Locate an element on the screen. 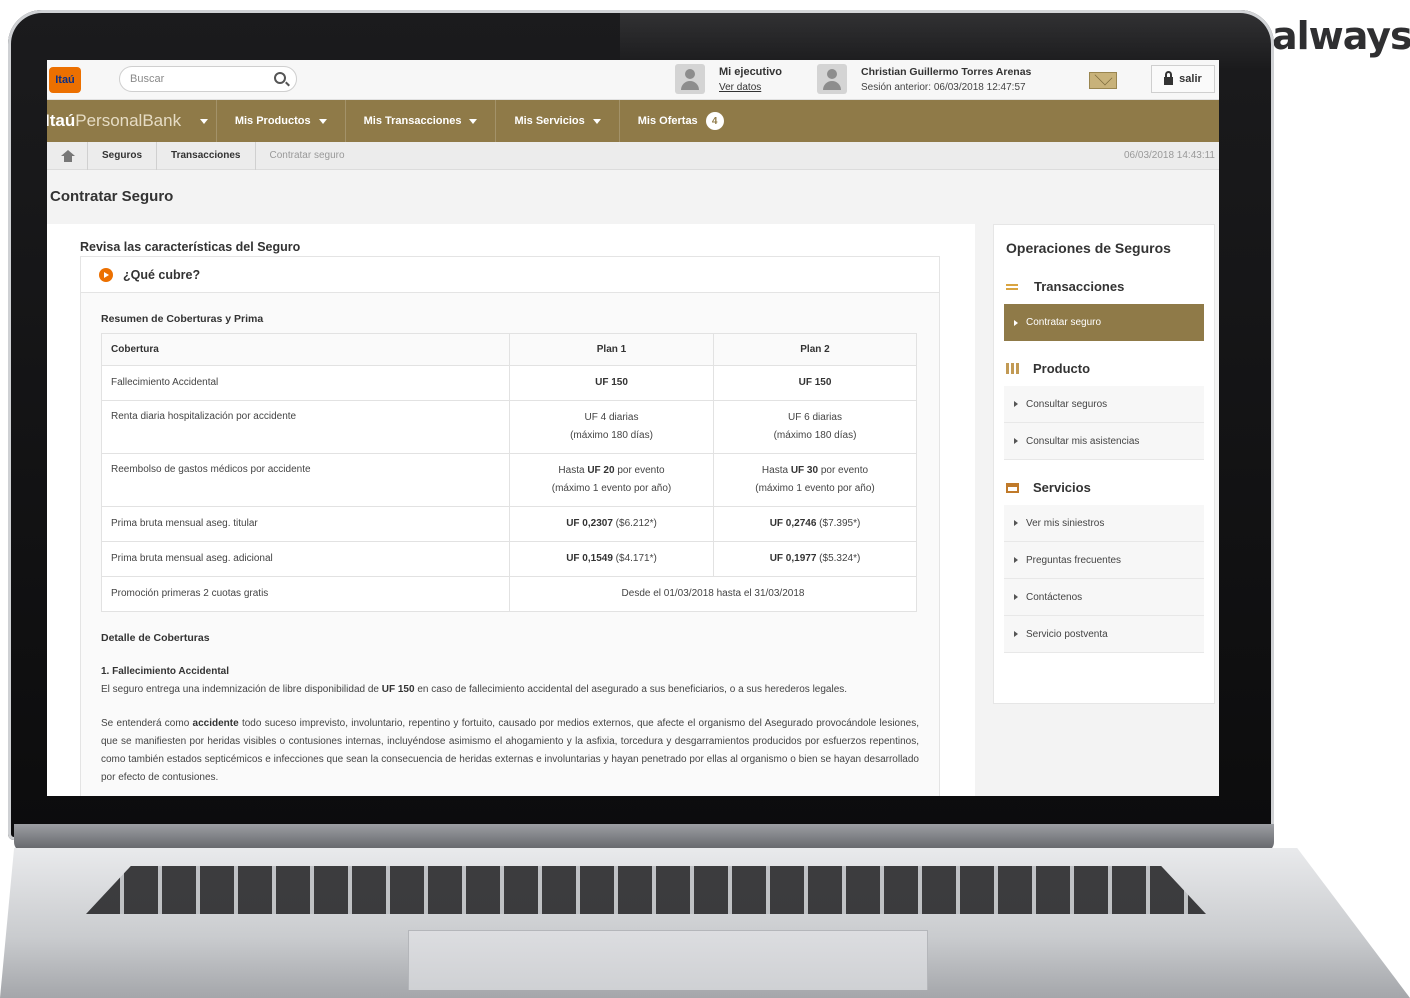 This screenshot has height=998, width=1410. table-cell: Prima bruta mensual aseg. adicional is located at coordinates (305, 559).